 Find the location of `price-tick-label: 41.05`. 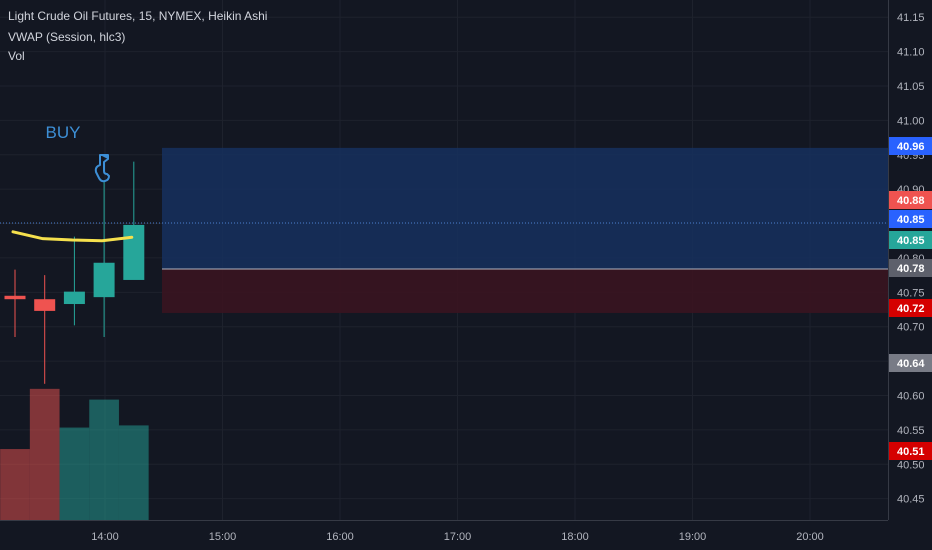

price-tick-label: 41.05 is located at coordinates (911, 87).